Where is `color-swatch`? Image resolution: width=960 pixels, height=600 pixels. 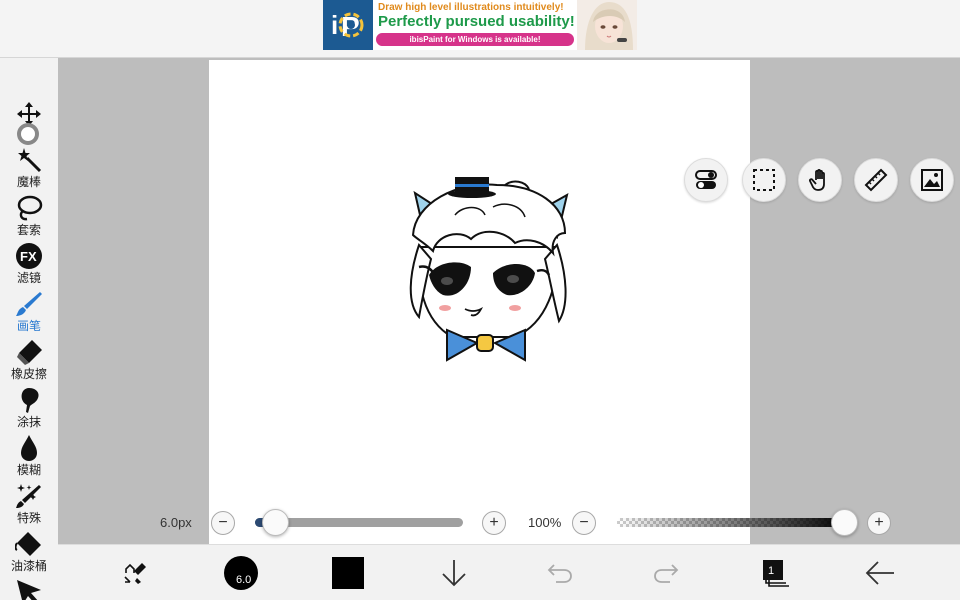 color-swatch is located at coordinates (348, 573).